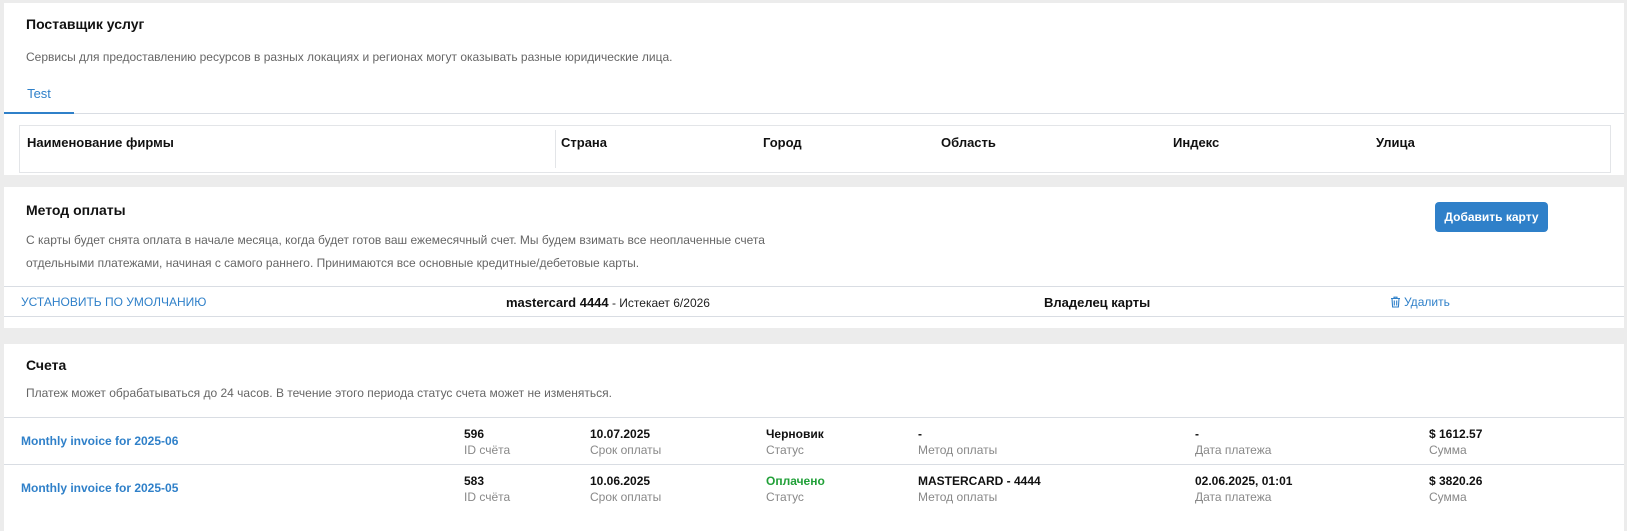  I want to click on invoice-method: -, so click(920, 434).